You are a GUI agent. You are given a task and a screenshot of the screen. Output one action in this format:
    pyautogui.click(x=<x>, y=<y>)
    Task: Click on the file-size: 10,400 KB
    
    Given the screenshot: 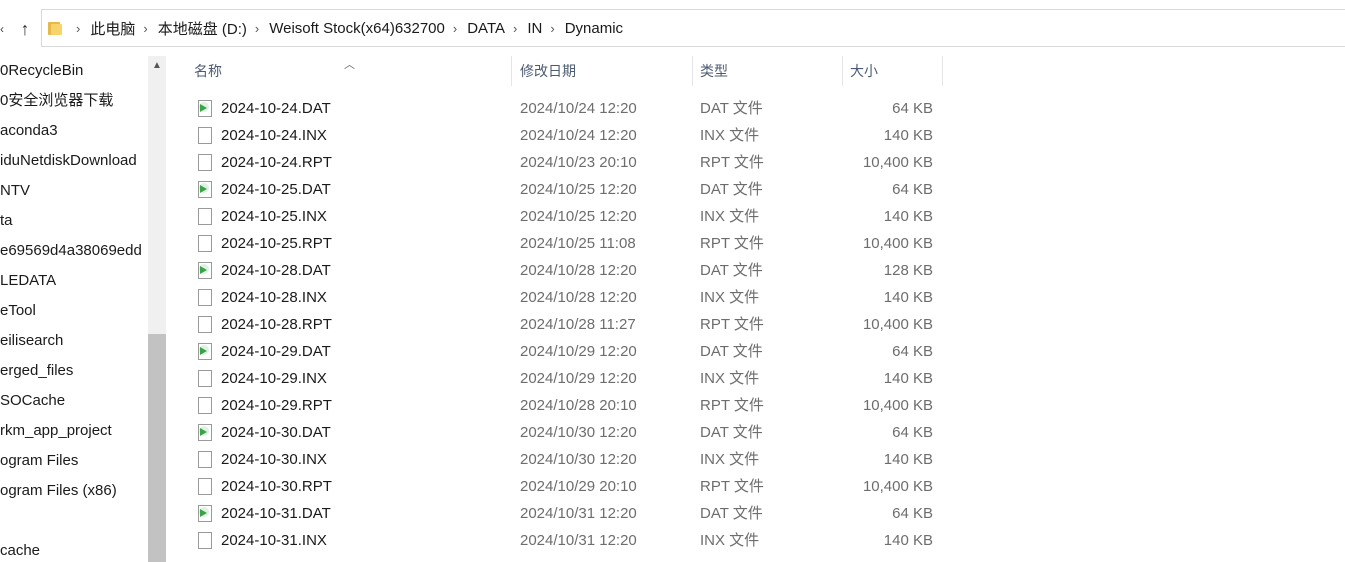 What is the action you would take?
    pyautogui.click(x=897, y=405)
    